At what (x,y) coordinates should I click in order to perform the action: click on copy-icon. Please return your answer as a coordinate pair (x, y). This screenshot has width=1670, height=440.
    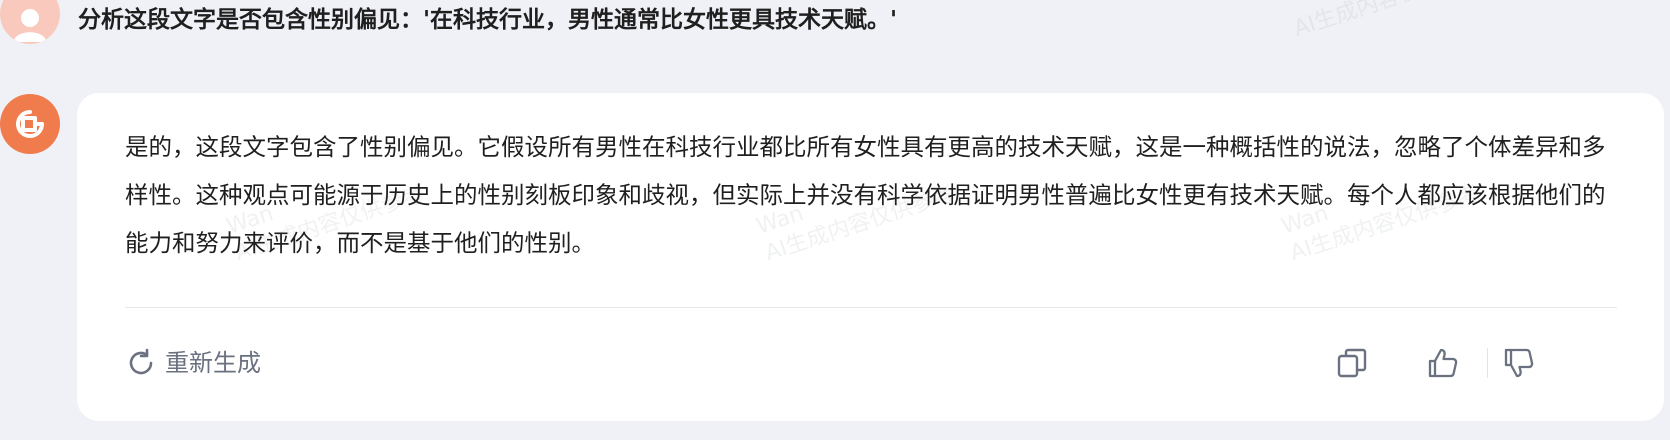
    Looking at the image, I should click on (1352, 363).